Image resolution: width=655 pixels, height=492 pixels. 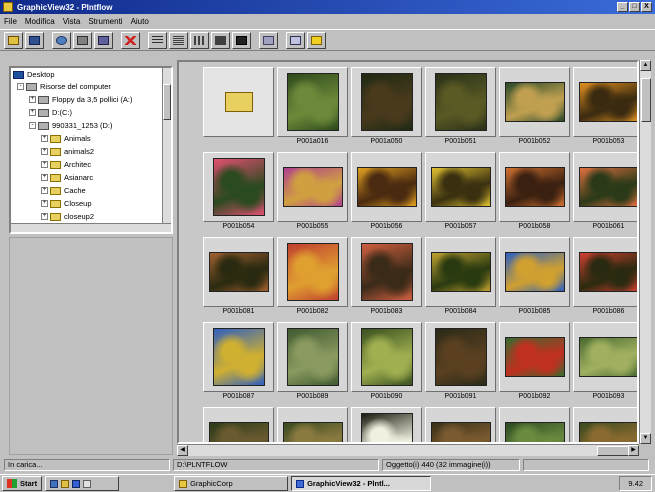 I want to click on minimize-button: _, so click(x=622, y=7).